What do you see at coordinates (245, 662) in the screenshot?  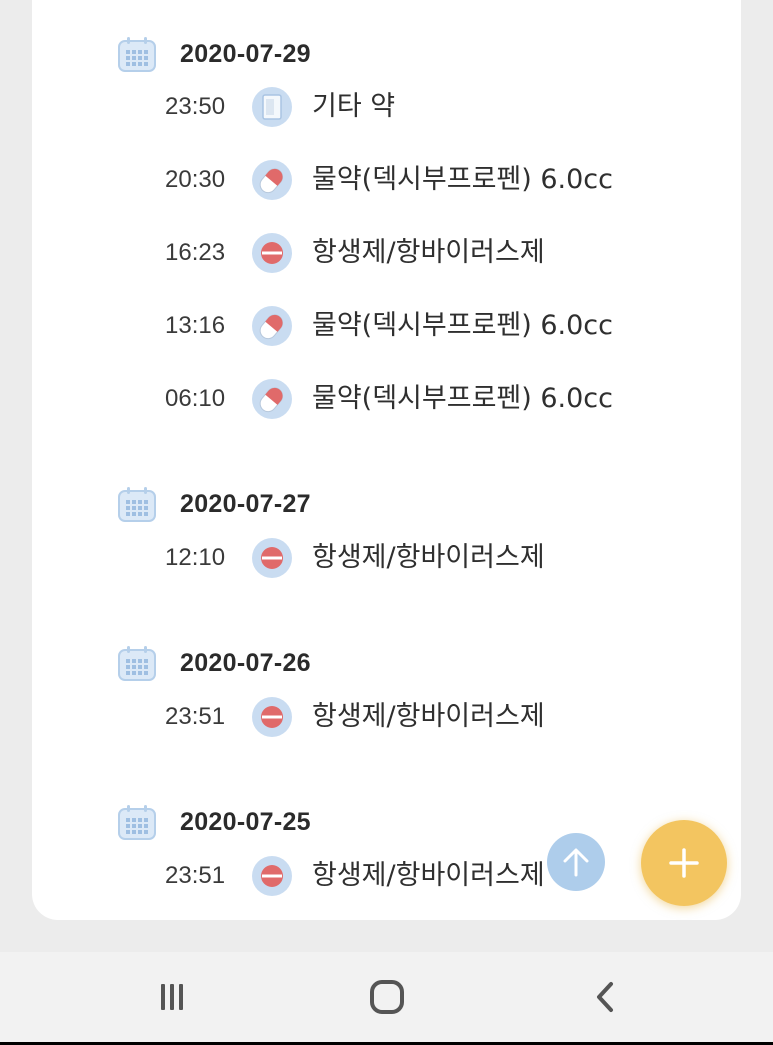 I see `date-label: 2020-07-26` at bounding box center [245, 662].